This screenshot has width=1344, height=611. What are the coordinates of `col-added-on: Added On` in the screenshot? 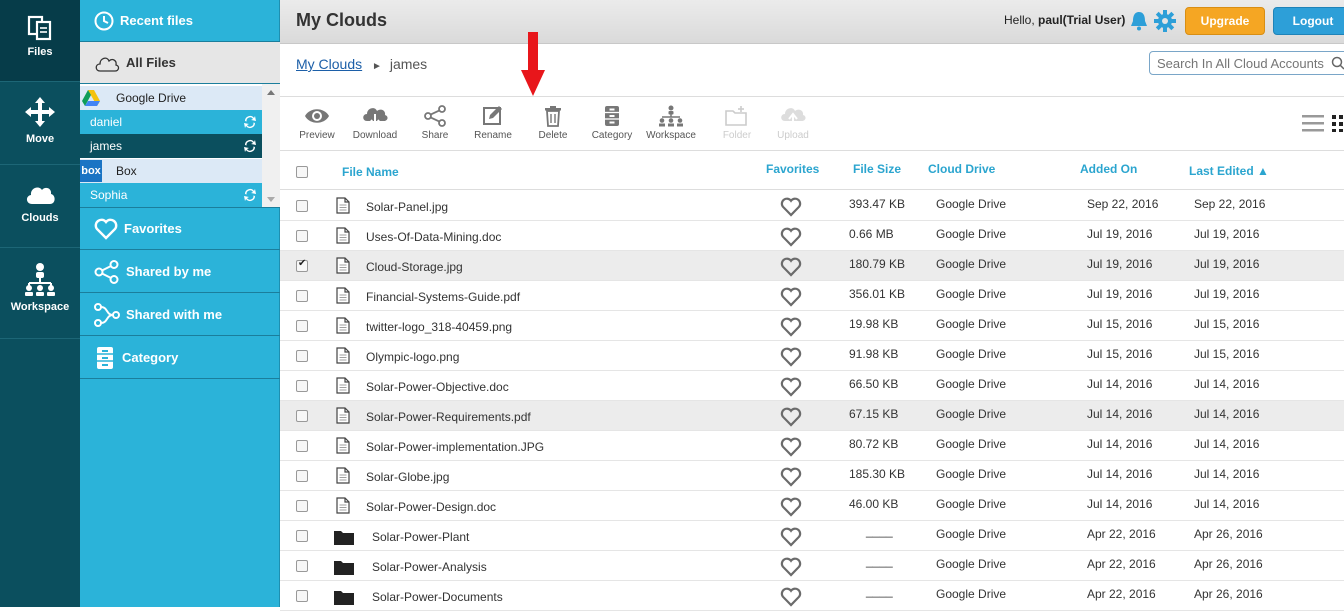 It's located at (1108, 169).